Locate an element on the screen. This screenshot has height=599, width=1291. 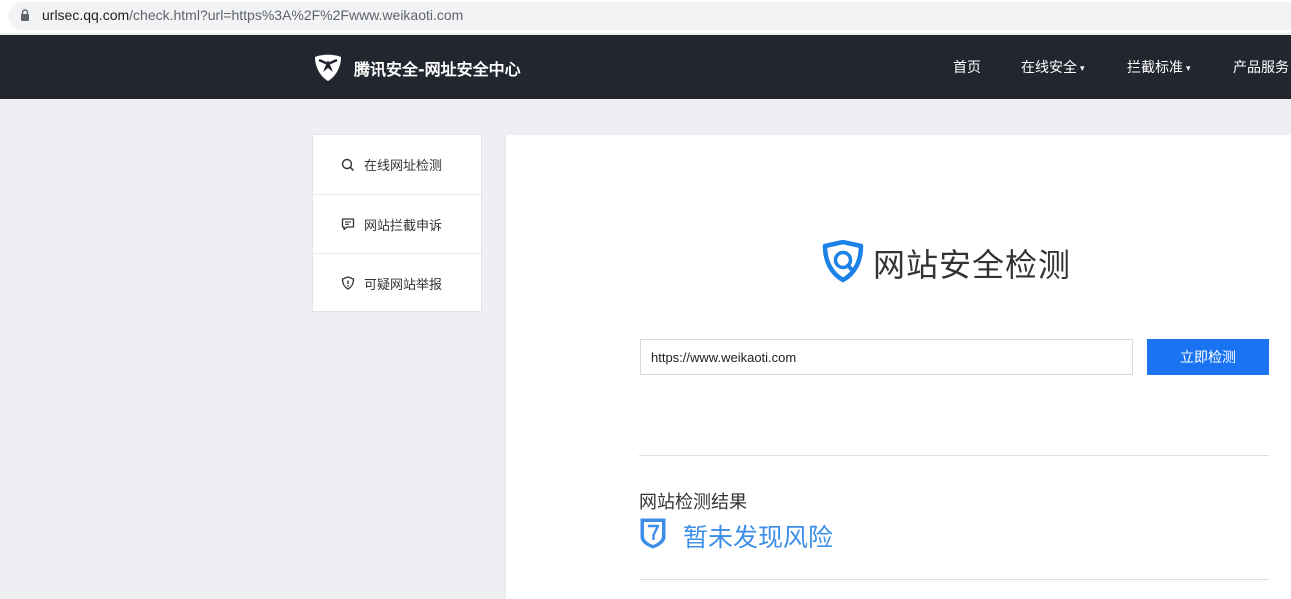
nav-online-security: 在线安全 ▾ is located at coordinates (1053, 67).